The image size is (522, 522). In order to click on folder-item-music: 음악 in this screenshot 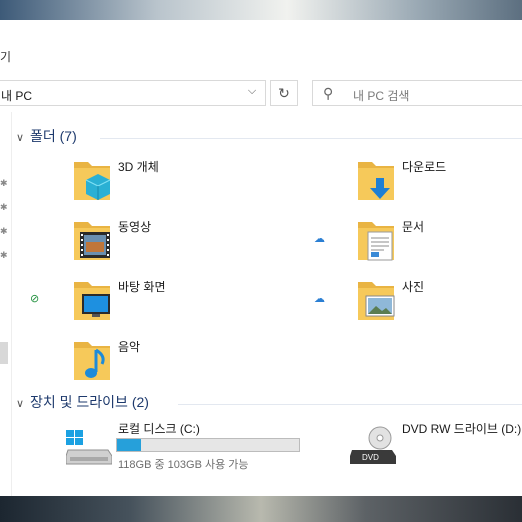, I will do `click(172, 361)`.